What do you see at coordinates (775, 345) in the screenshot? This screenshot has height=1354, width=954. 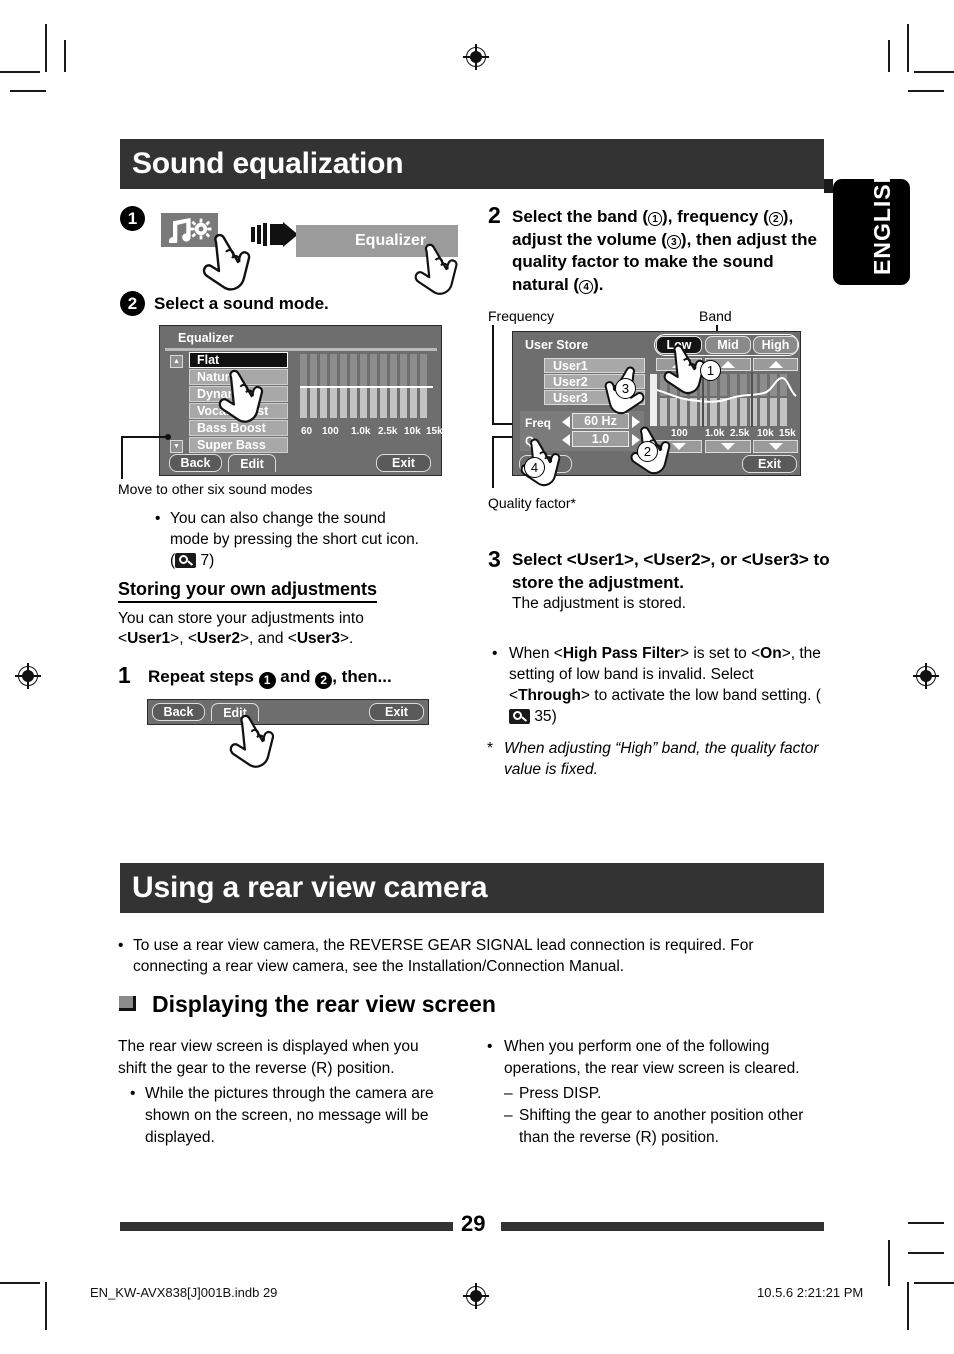 I see `band-high-button: High` at bounding box center [775, 345].